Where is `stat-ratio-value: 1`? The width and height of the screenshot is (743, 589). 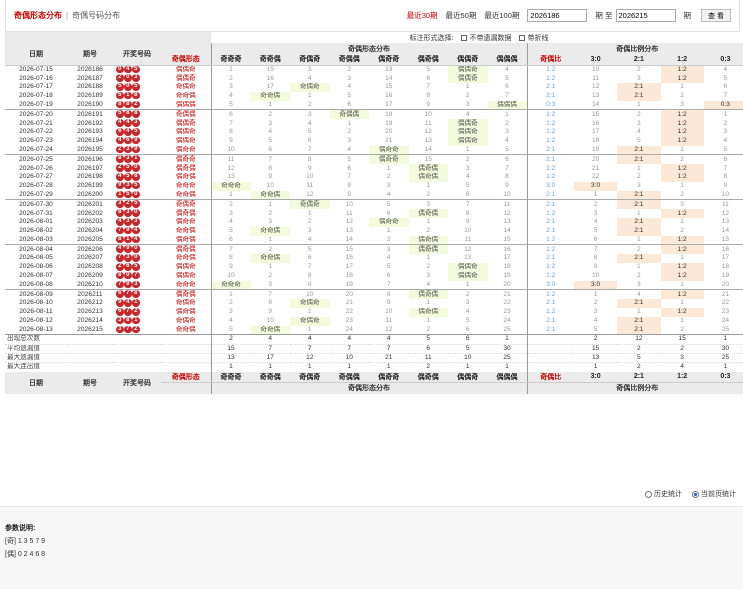
stat-ratio-value: 1 is located at coordinates (596, 367).